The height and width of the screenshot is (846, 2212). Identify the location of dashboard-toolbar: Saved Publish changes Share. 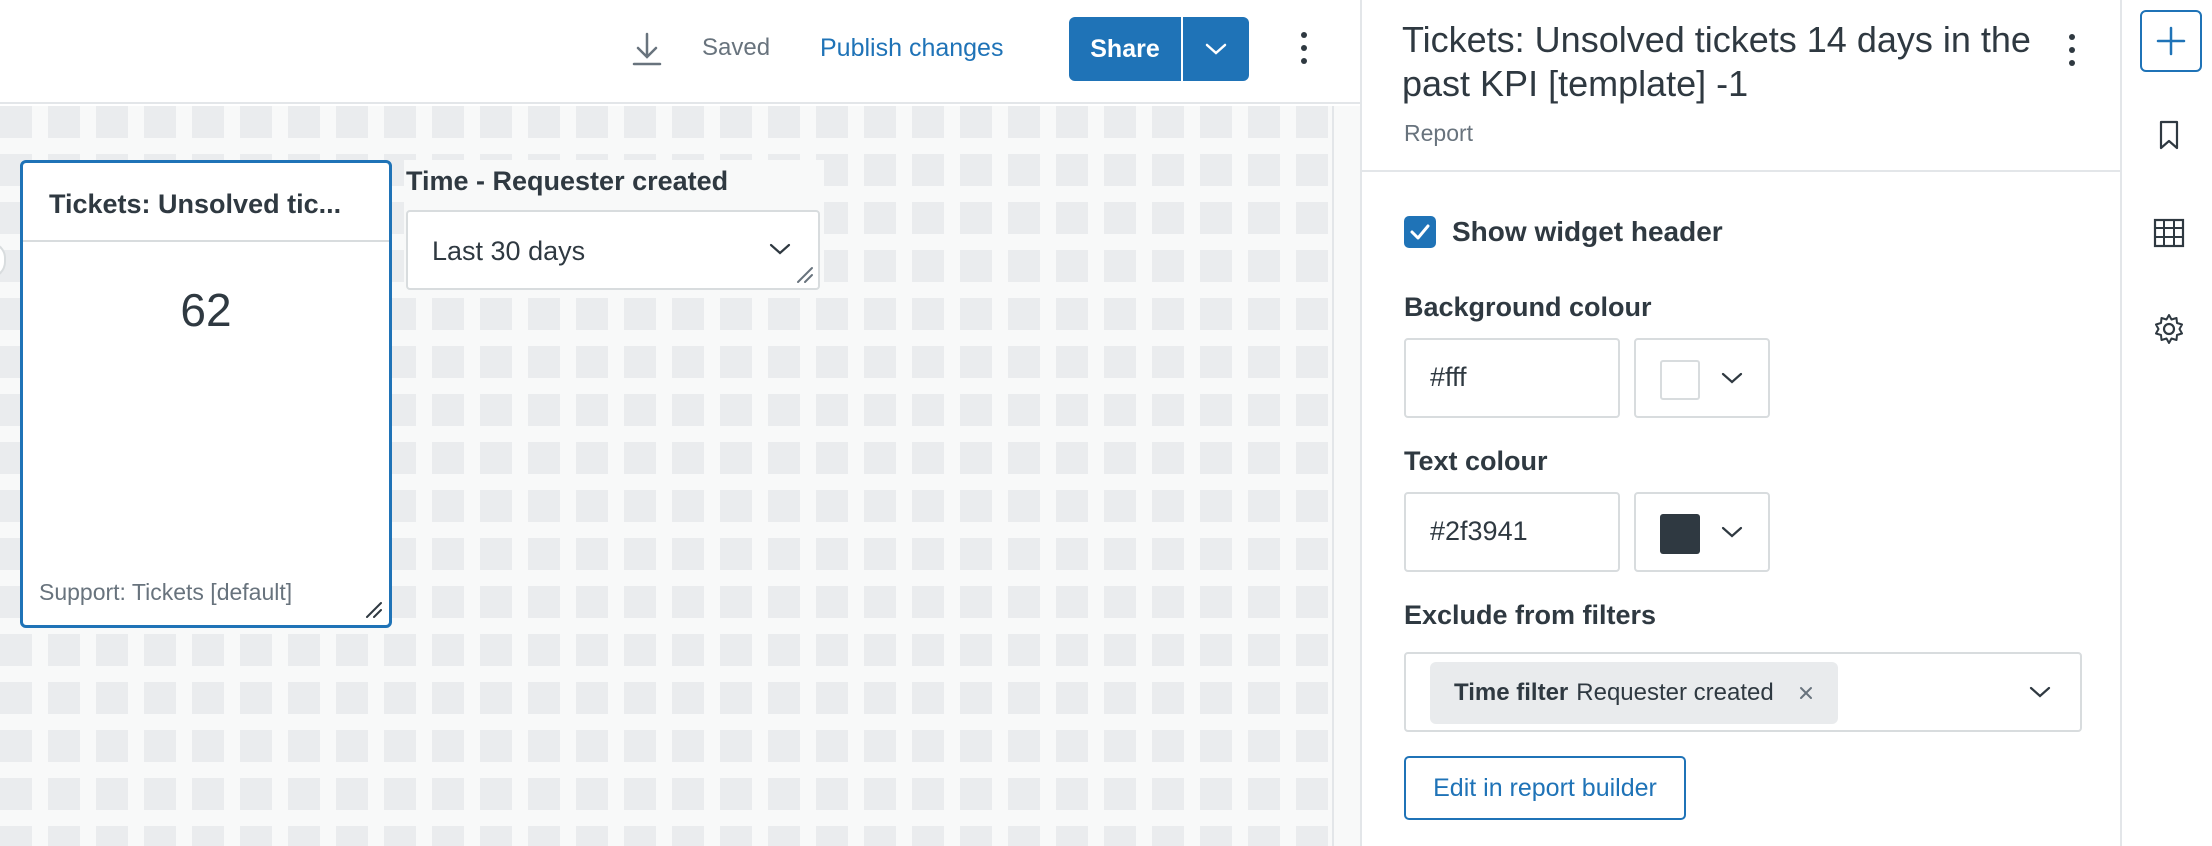
(680, 52).